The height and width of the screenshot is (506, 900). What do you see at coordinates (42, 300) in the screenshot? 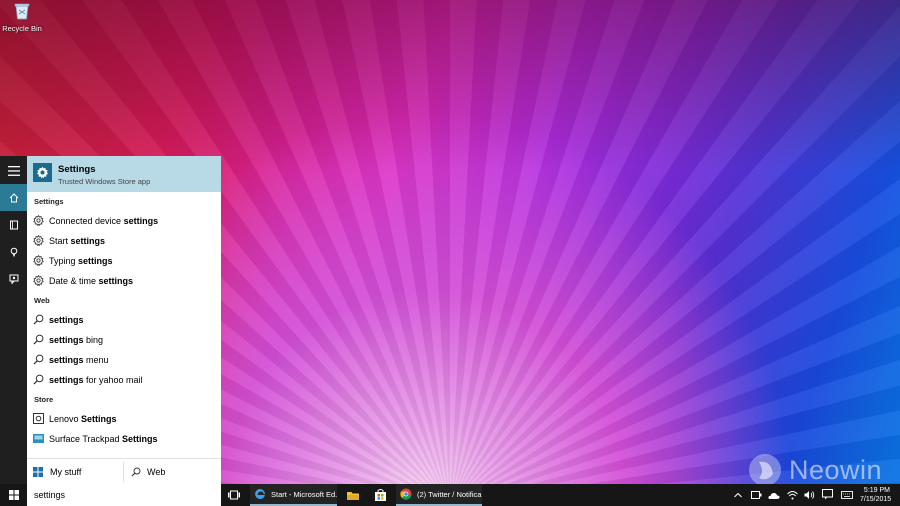
I see `section-heading-web: Web` at bounding box center [42, 300].